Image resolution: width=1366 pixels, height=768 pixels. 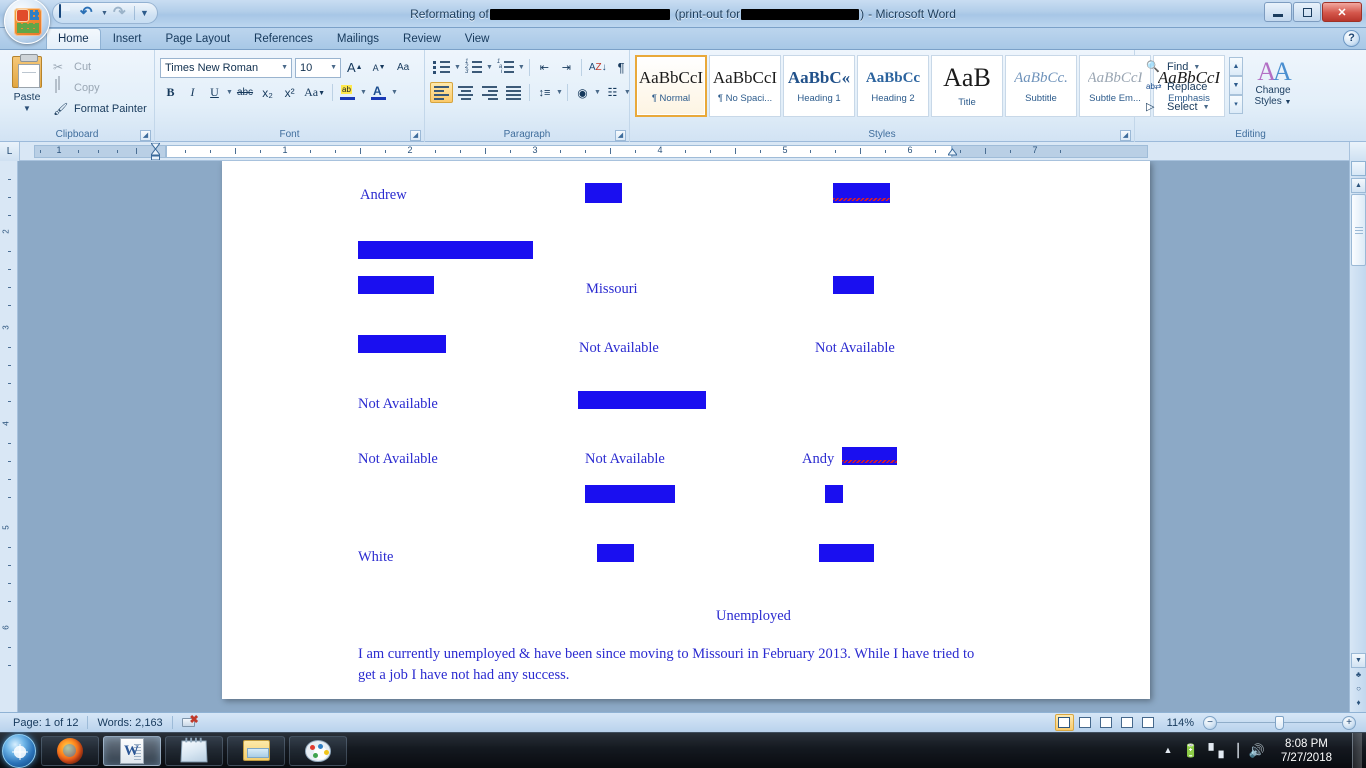 I want to click on strikethrough-button: abc, so click(x=245, y=92).